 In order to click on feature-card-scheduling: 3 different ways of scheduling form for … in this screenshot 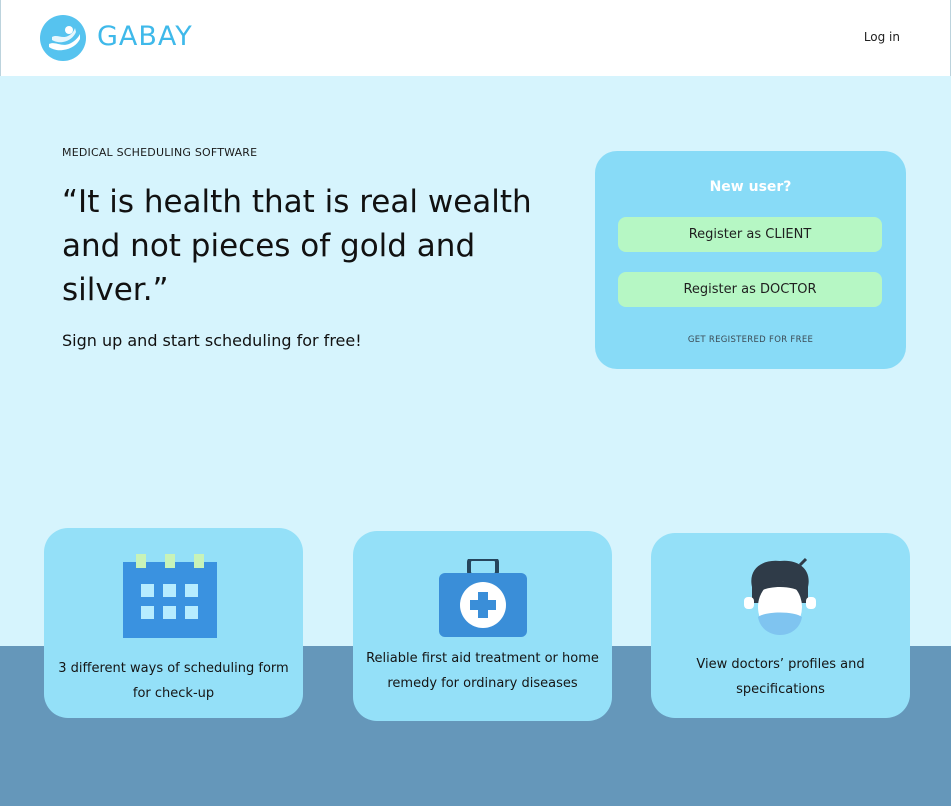, I will do `click(173, 623)`.